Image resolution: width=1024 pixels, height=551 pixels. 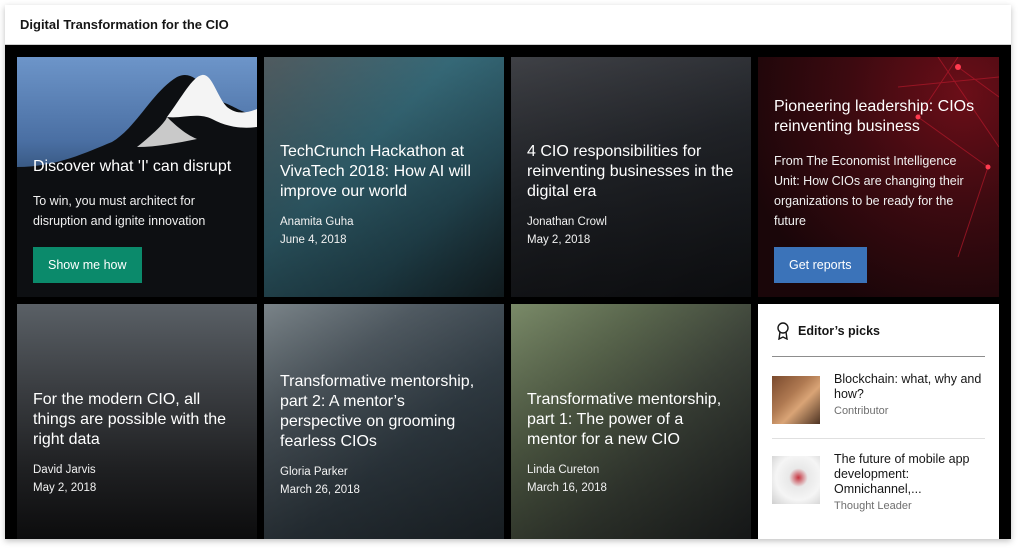 I want to click on tile-author: Anamita Guha, so click(x=317, y=222).